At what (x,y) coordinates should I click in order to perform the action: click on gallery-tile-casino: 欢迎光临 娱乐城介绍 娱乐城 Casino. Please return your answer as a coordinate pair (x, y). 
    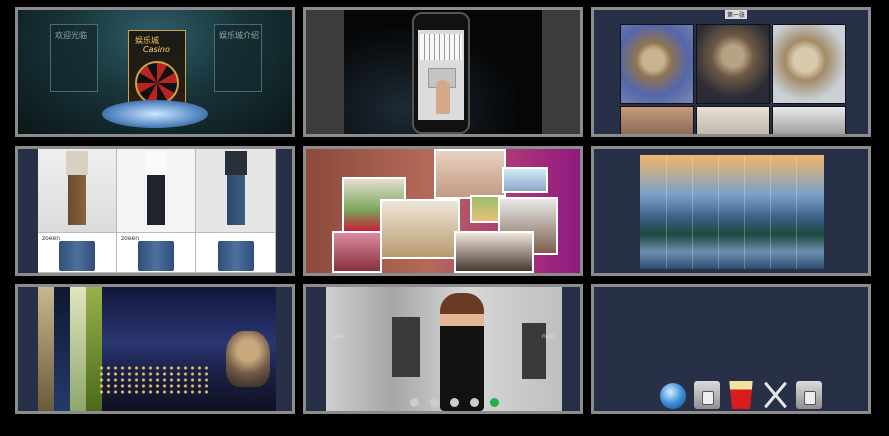
    Looking at the image, I should click on (155, 72).